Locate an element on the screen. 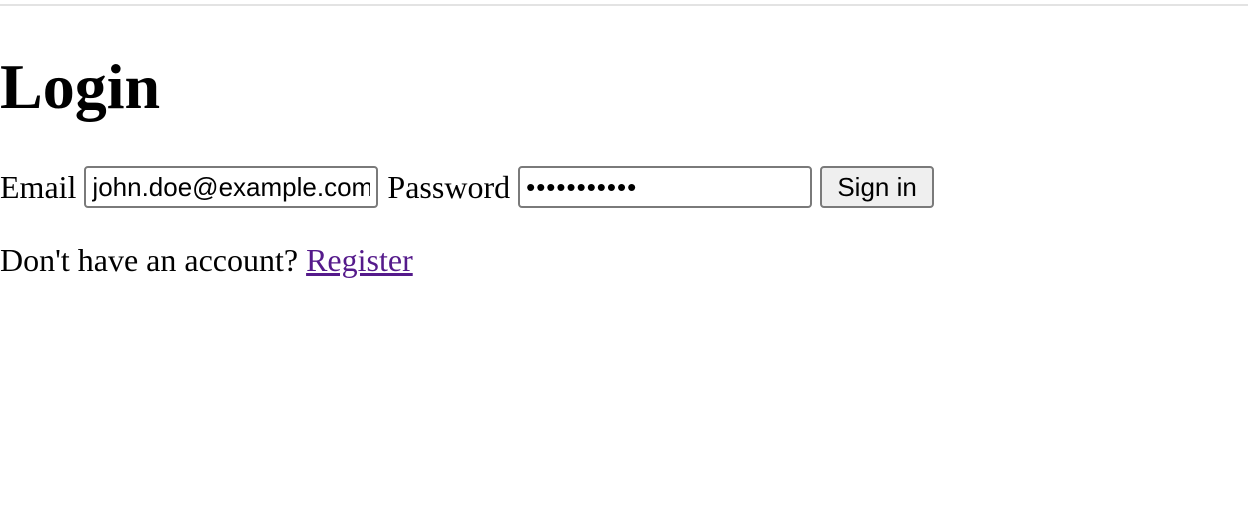 The width and height of the screenshot is (1248, 530). sign-in-button: Sign in is located at coordinates (877, 187).